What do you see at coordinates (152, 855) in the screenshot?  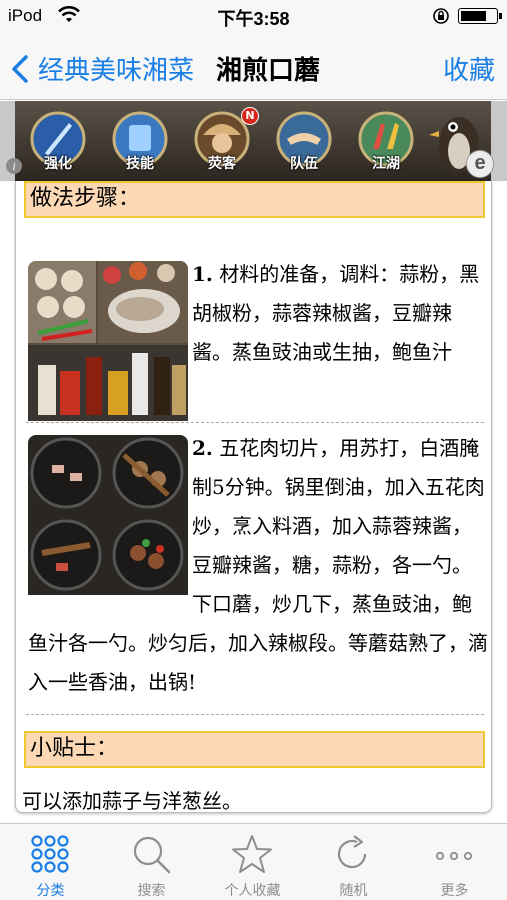 I see `search-icon` at bounding box center [152, 855].